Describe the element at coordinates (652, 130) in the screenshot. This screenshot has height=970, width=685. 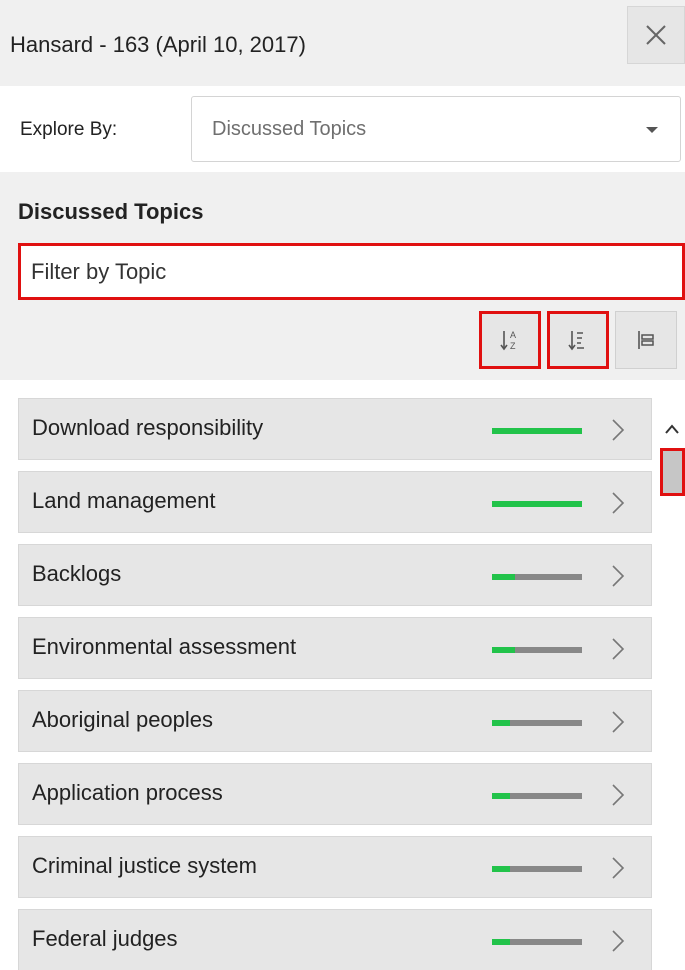
I see `caret-down-icon` at that location.